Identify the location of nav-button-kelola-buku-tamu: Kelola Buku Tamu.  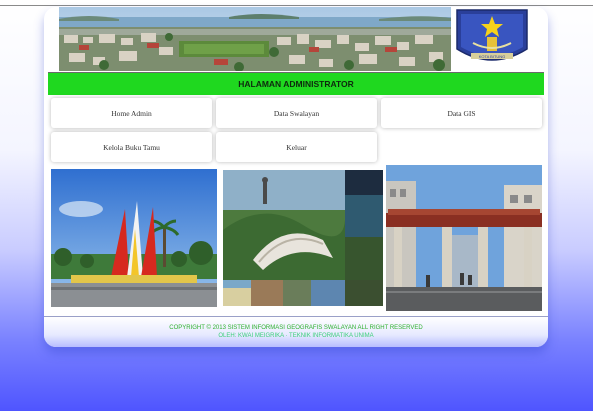
(131, 147).